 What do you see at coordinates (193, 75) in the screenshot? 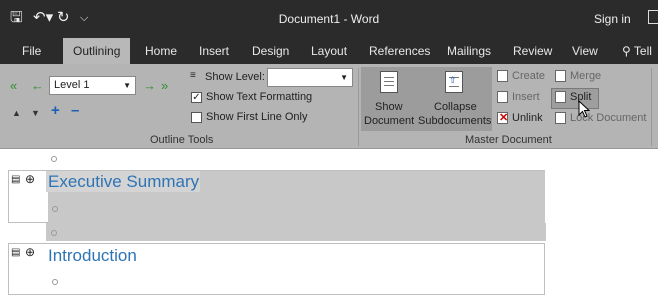
I see `show-level-icon: ≡` at bounding box center [193, 75].